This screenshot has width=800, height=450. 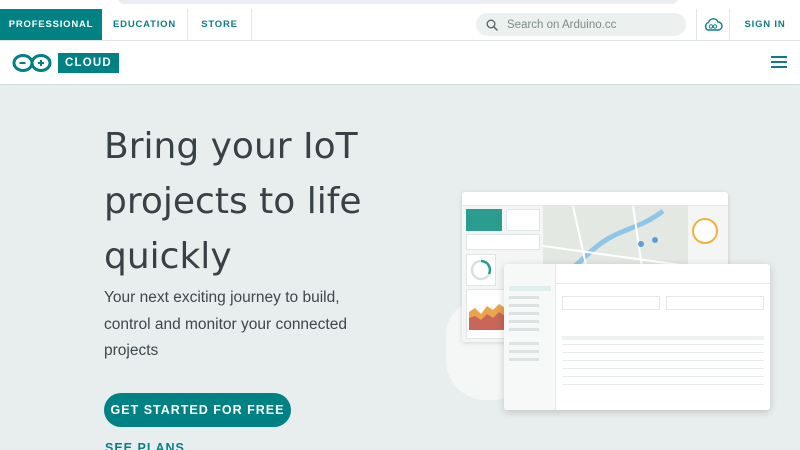 I want to click on scroll-indicator, so click(x=398, y=2).